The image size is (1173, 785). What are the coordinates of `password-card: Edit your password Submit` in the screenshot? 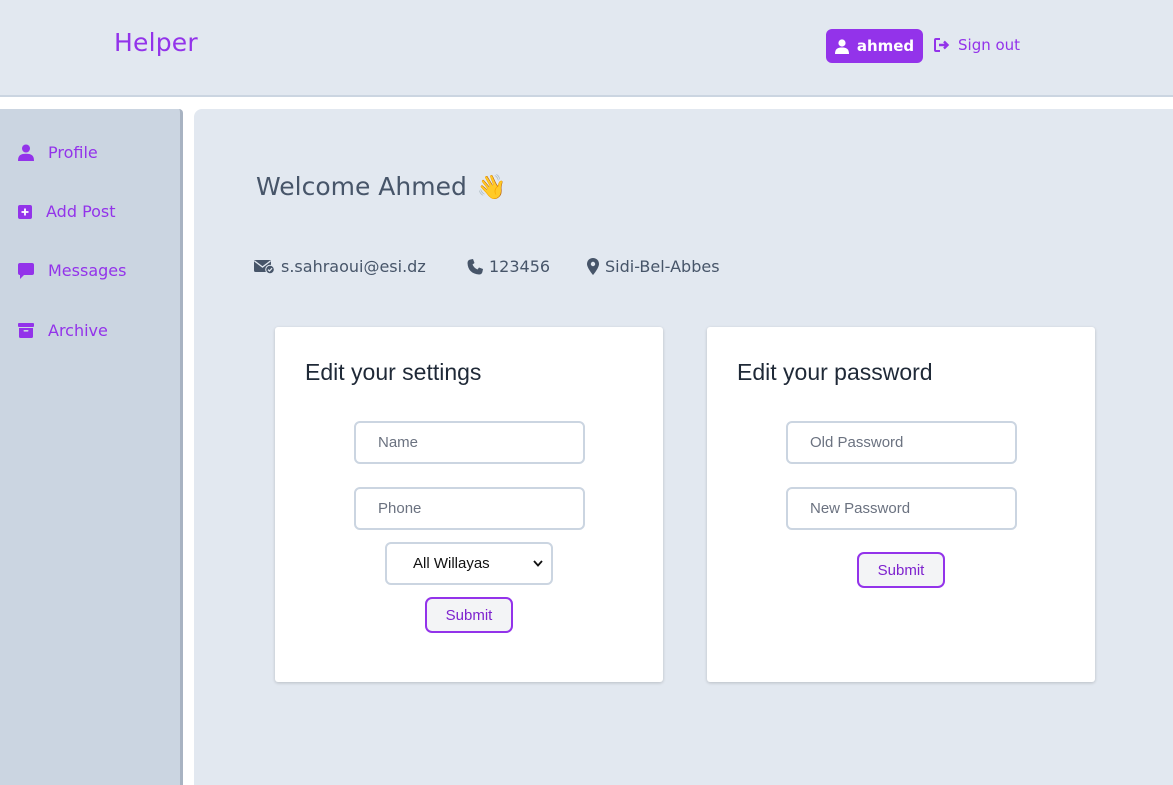 It's located at (901, 504).